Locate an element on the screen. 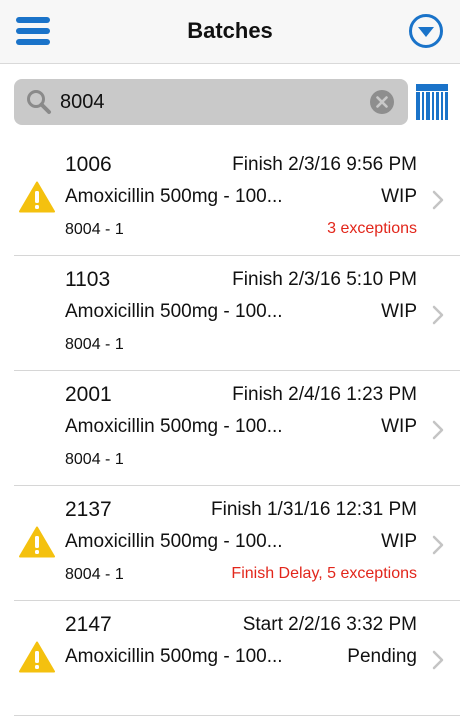  batch-number: 2137 is located at coordinates (88, 509).